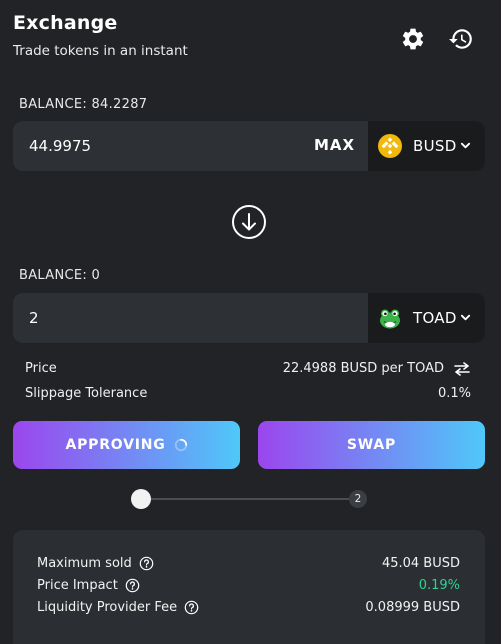 Image resolution: width=501 pixels, height=644 pixels. Describe the element at coordinates (115, 445) in the screenshot. I see `approve-button-label: APPROVING` at that location.